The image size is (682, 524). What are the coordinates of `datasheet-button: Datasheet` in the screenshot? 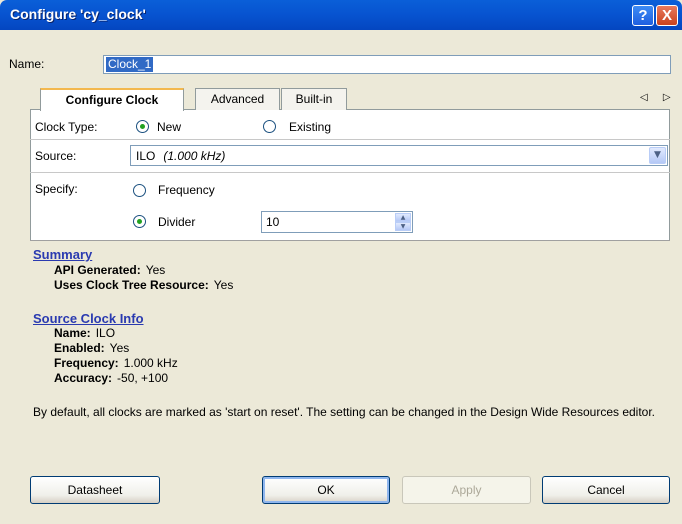 It's located at (95, 490).